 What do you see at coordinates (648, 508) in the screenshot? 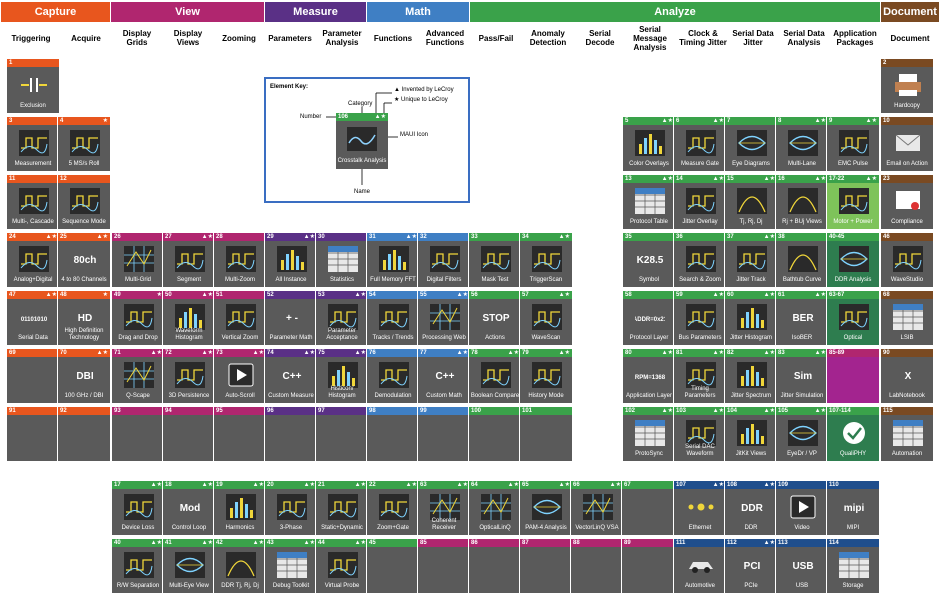
I see `element-tile: 67` at bounding box center [648, 508].